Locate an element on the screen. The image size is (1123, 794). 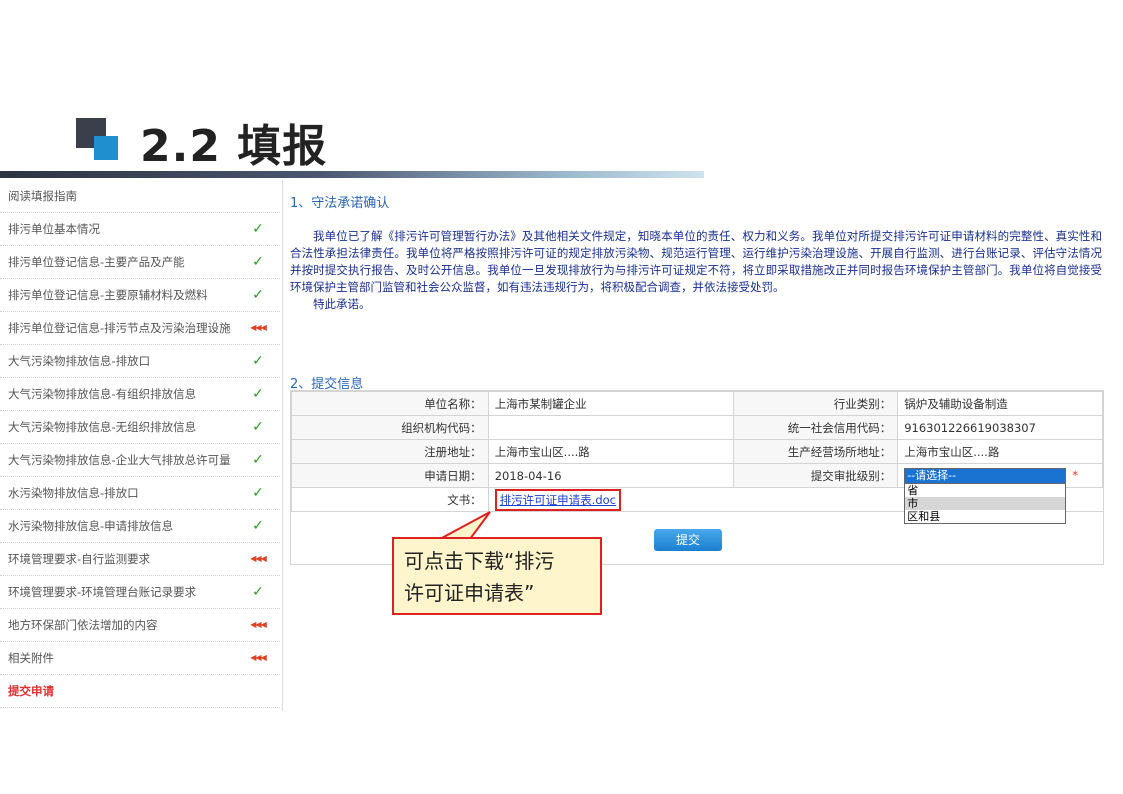
select-option-list: 省市区和县 is located at coordinates (985, 503).